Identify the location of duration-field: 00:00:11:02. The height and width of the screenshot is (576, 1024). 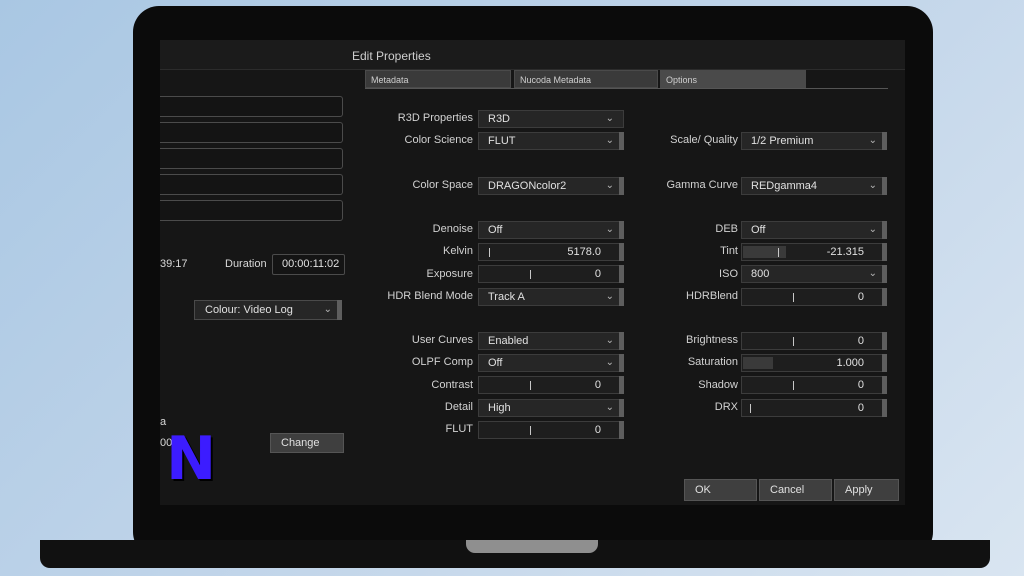
(308, 264).